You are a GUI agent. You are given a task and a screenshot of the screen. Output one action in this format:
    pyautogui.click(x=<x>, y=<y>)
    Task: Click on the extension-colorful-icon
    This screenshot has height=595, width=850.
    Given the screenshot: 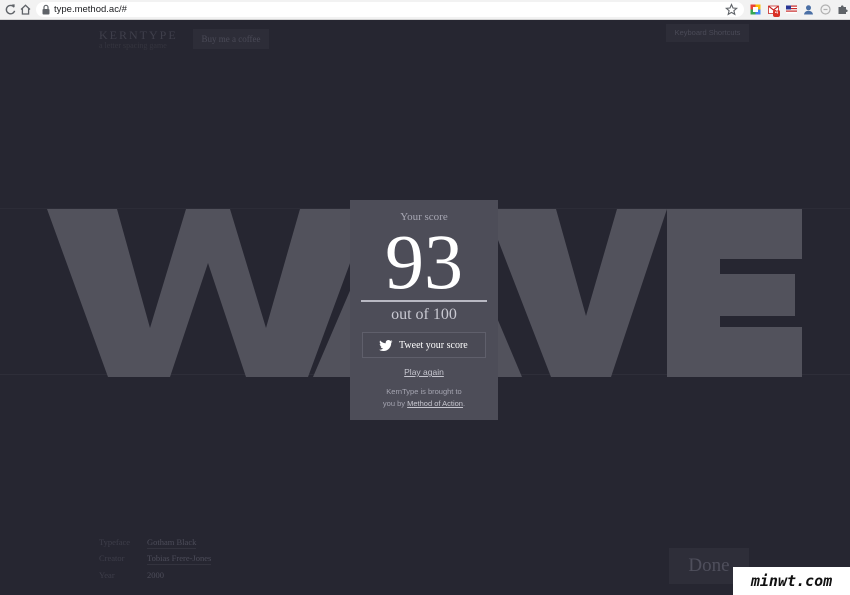 What is the action you would take?
    pyautogui.click(x=755, y=9)
    